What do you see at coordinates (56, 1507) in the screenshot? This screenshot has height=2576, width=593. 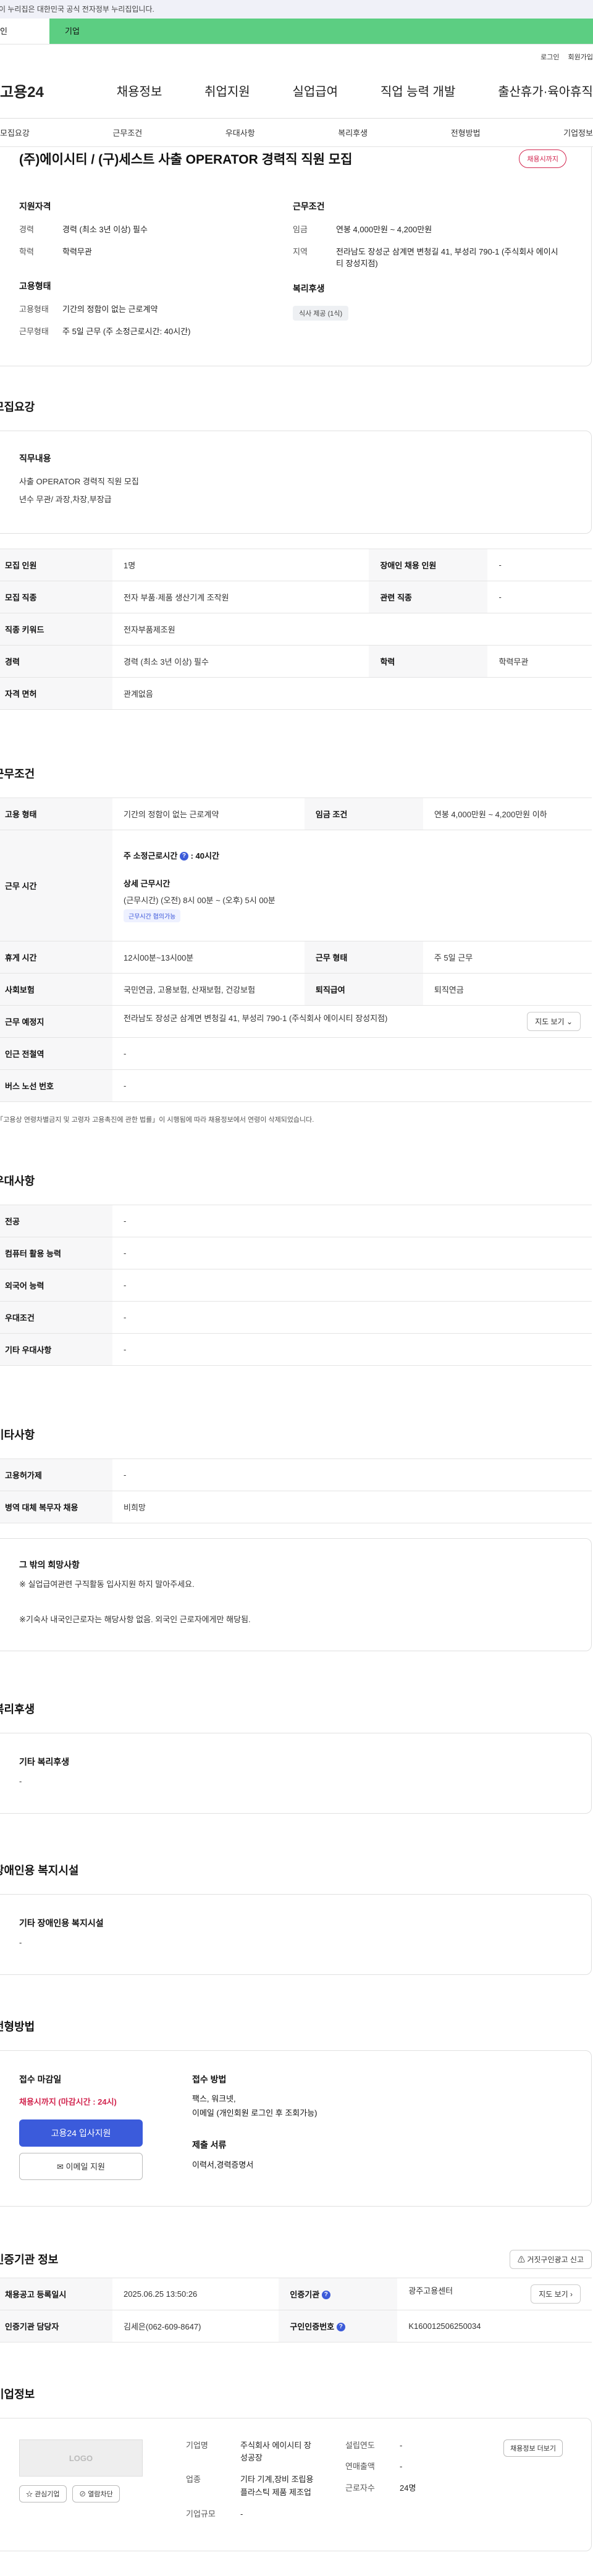 I see `row-label: 병역 대체 복무자 채용` at bounding box center [56, 1507].